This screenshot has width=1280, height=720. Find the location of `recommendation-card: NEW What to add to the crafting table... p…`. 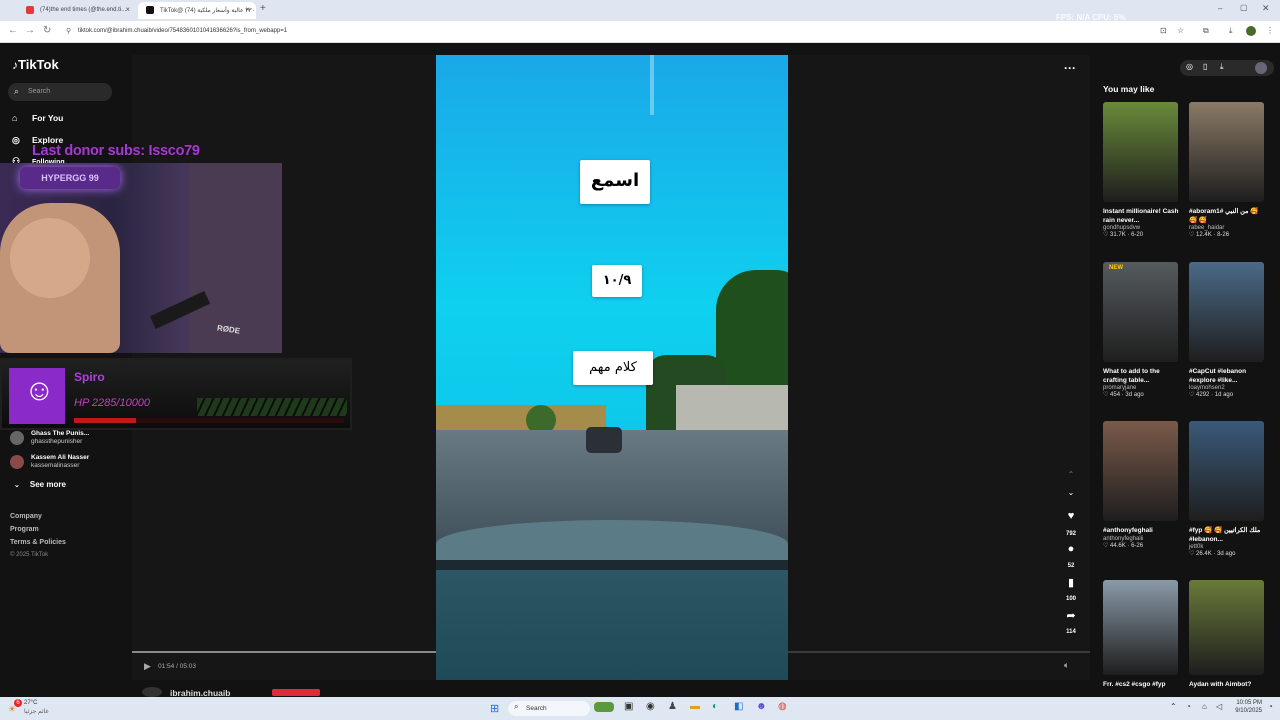

recommendation-card: NEW What to add to the crafting table... p… is located at coordinates (1142, 330).